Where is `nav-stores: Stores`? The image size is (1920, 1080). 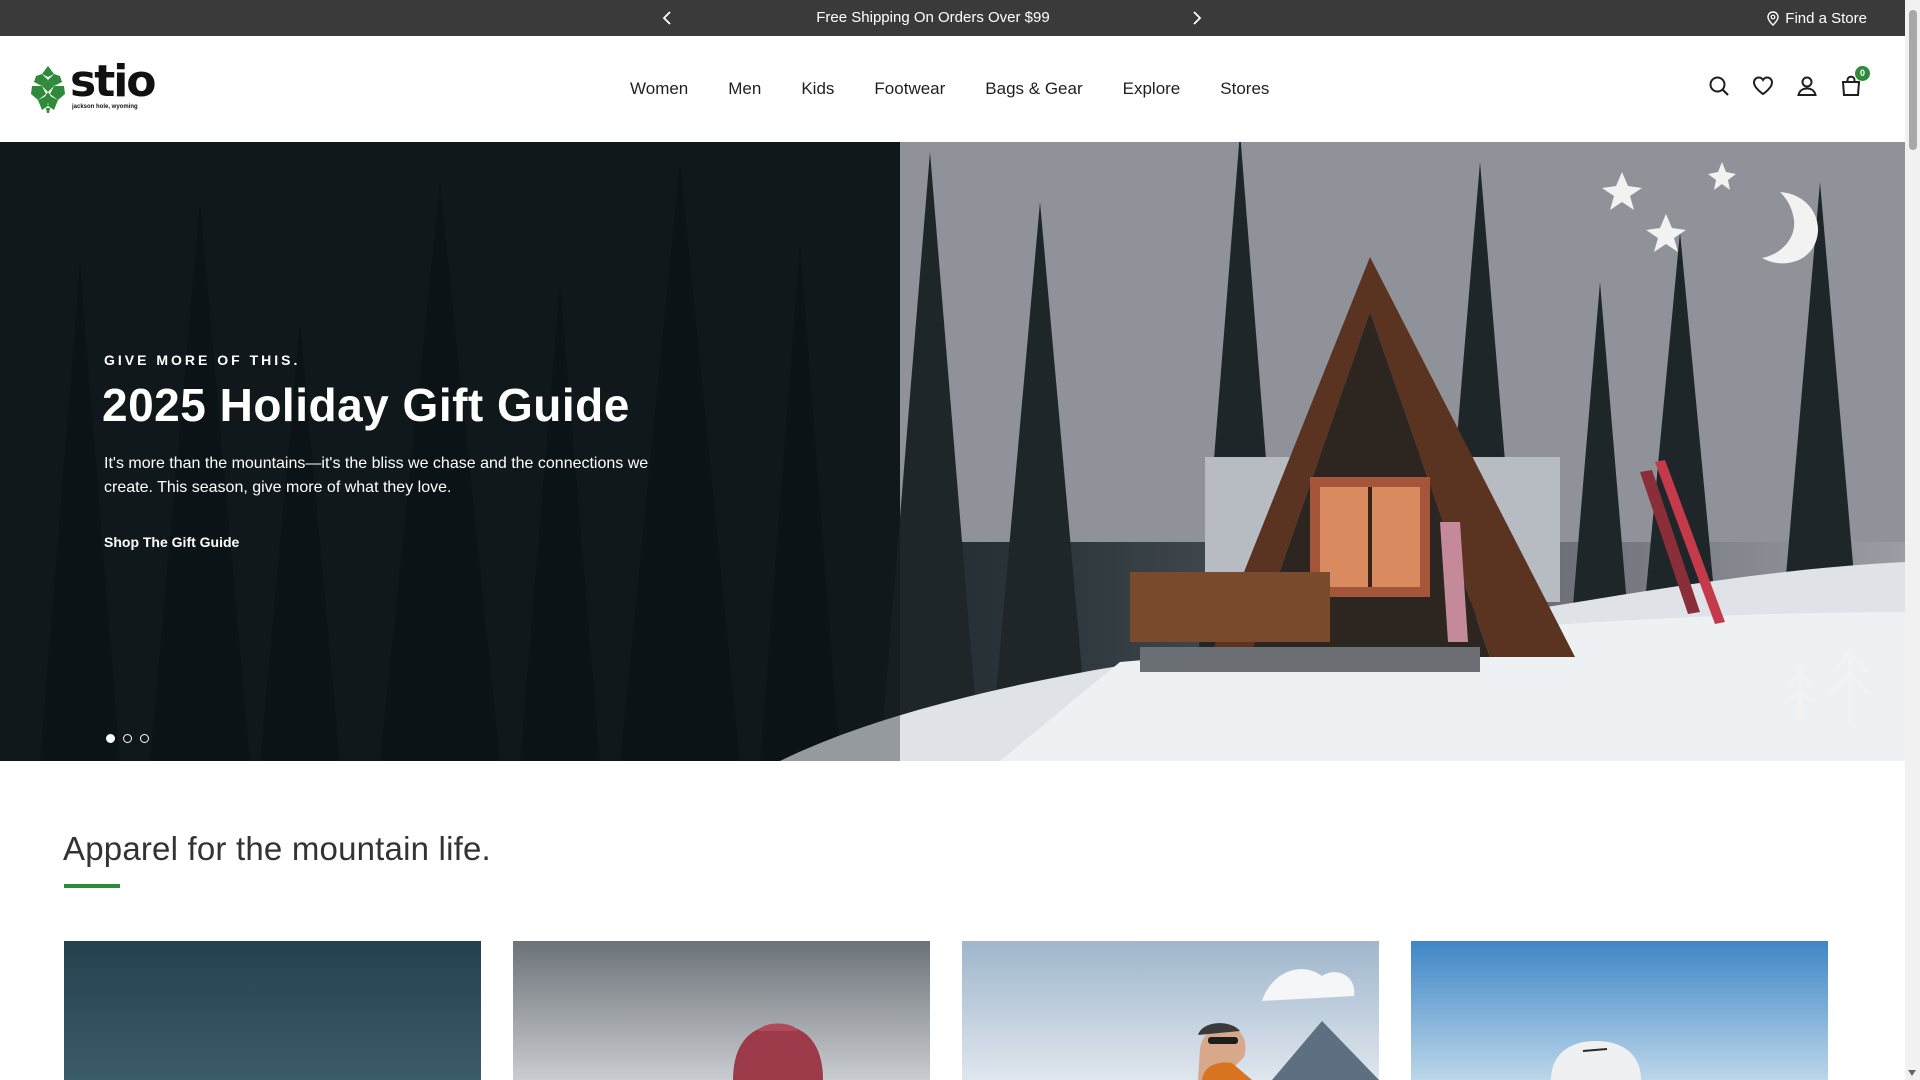
nav-stores: Stores is located at coordinates (1244, 89).